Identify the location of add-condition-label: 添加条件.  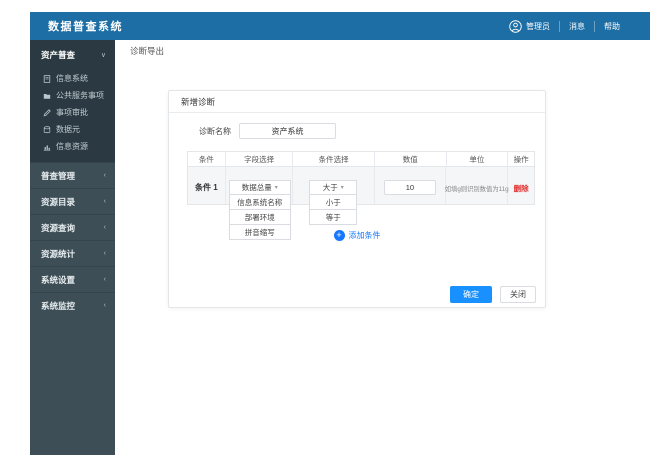
(364, 235).